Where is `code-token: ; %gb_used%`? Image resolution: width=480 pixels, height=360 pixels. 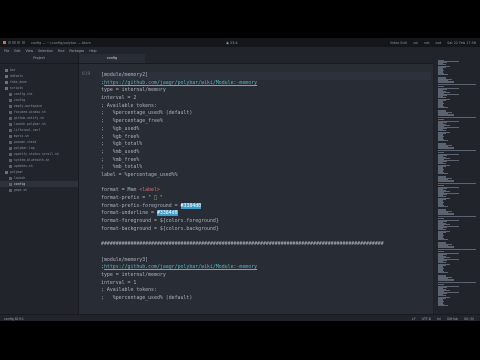 code-token: ; %gb_used% is located at coordinates (120, 128).